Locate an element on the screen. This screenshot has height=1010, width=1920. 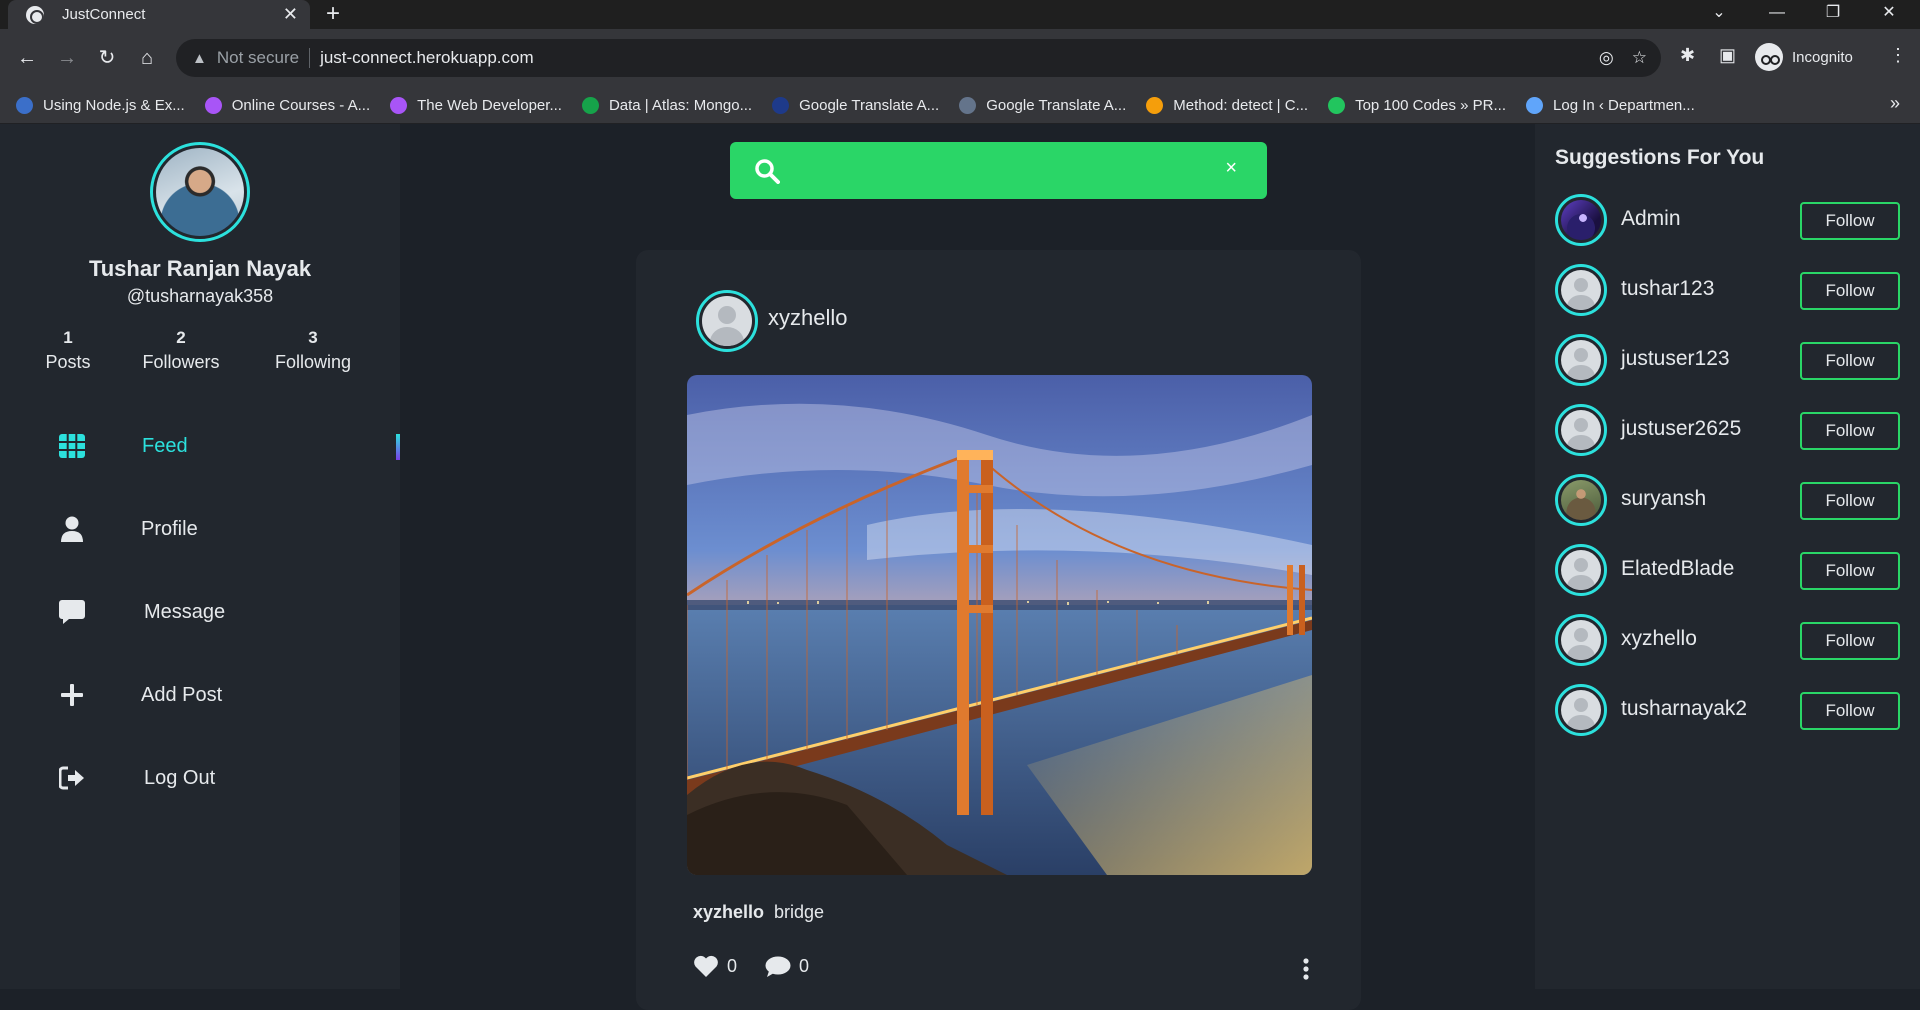
like-button: 0 is located at coordinates (715, 966).